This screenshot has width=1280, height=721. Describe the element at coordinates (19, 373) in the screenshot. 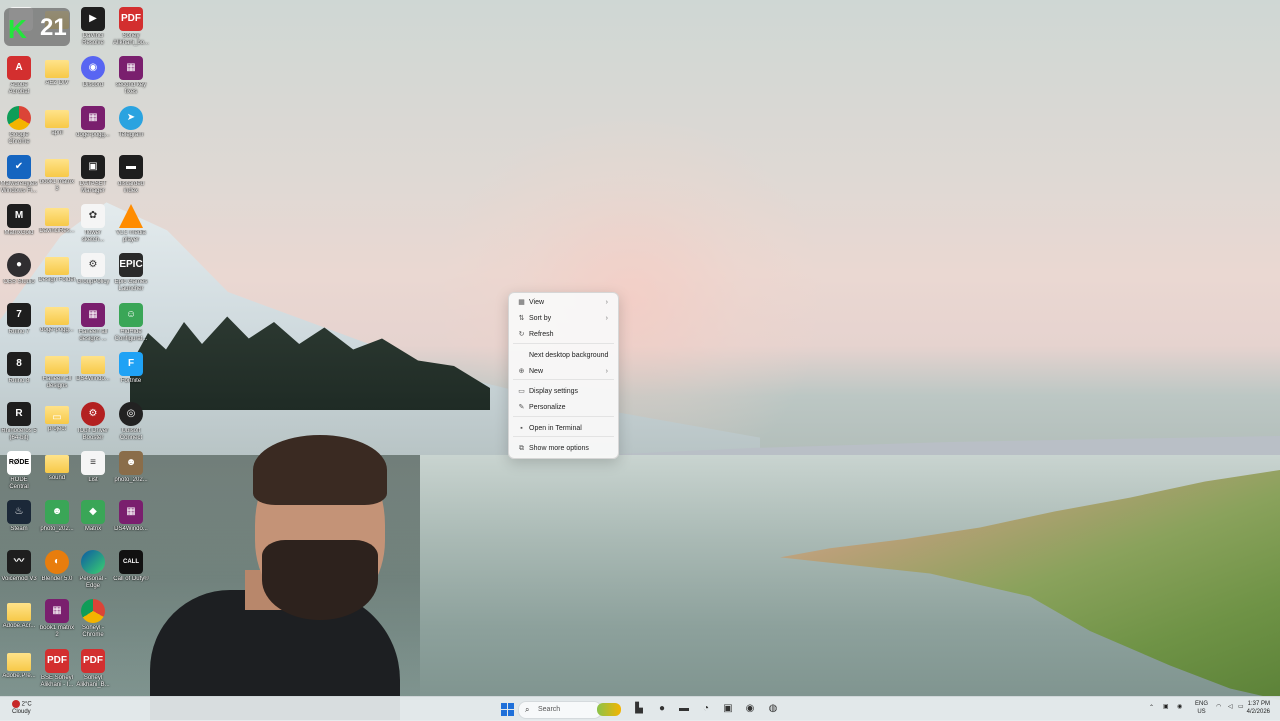

I see `desktop-icon: 8 Rhino 8` at that location.